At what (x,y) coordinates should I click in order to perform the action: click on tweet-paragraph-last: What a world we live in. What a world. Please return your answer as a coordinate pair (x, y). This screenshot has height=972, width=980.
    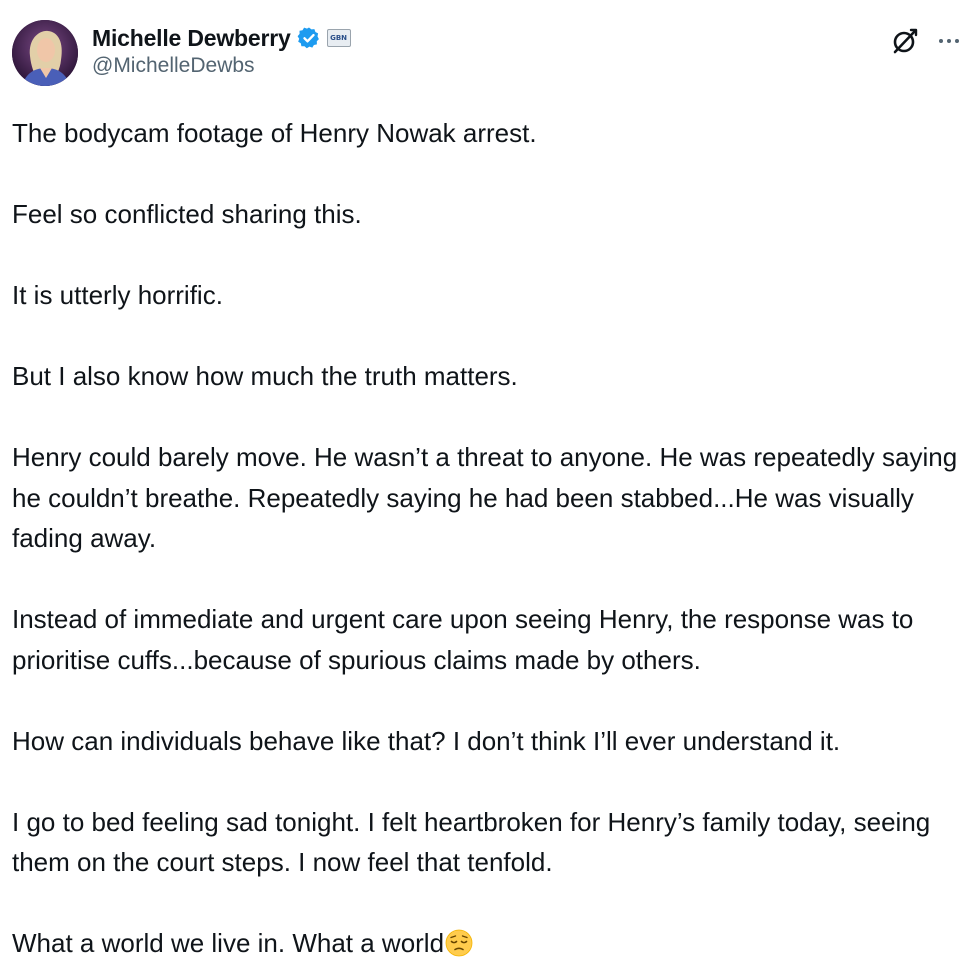
    Looking at the image, I should click on (487, 943).